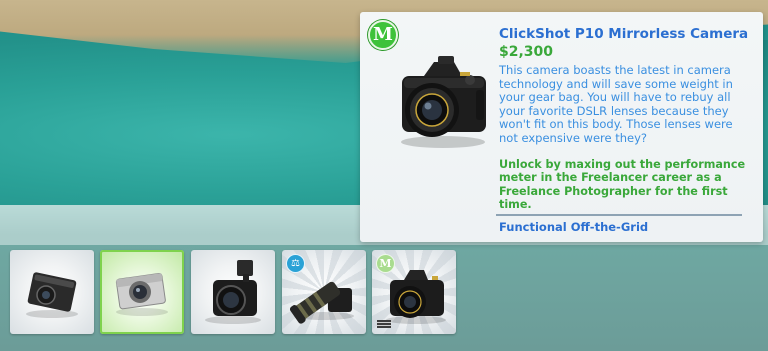 The image size is (768, 351). I want to click on item-tile-telephoto-camera: ⚖, so click(324, 292).